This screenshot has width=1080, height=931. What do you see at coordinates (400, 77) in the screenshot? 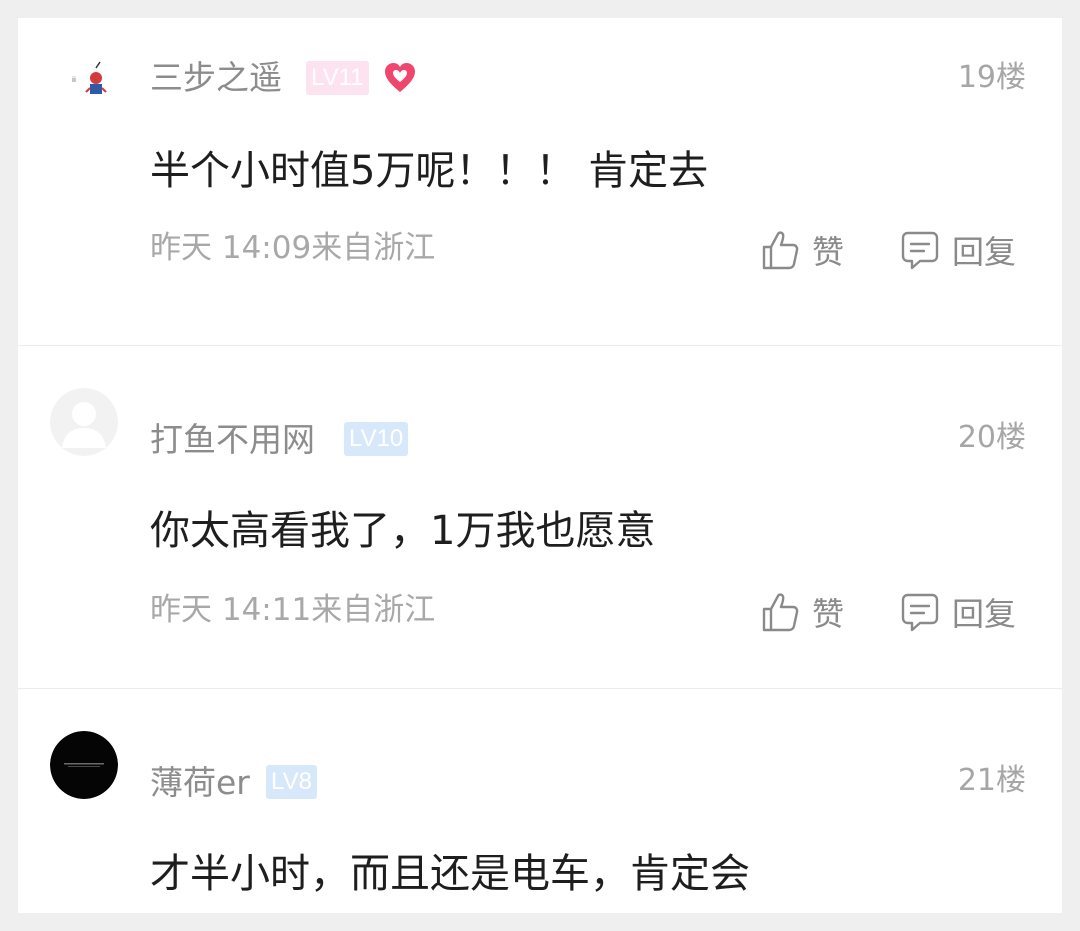
I see `heart-icon` at bounding box center [400, 77].